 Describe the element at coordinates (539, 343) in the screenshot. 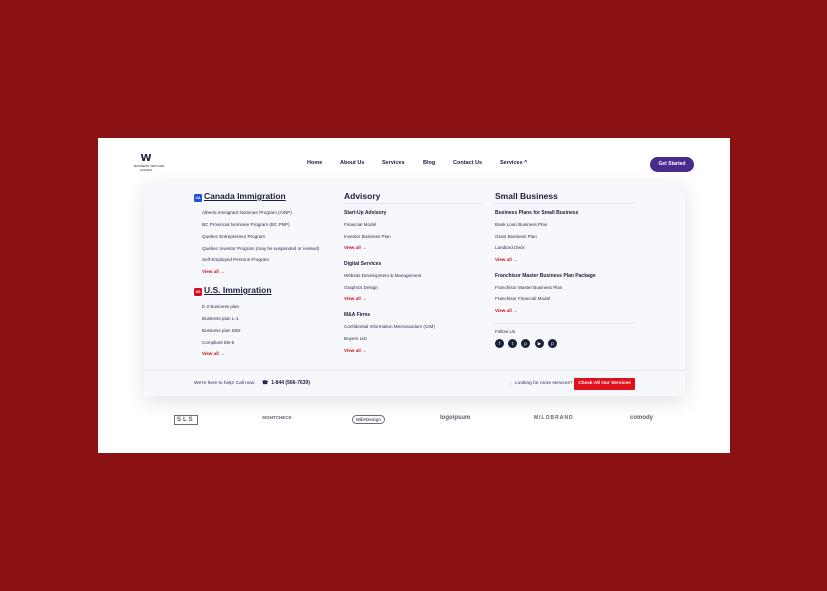

I see `youtube-icon: ▶` at that location.